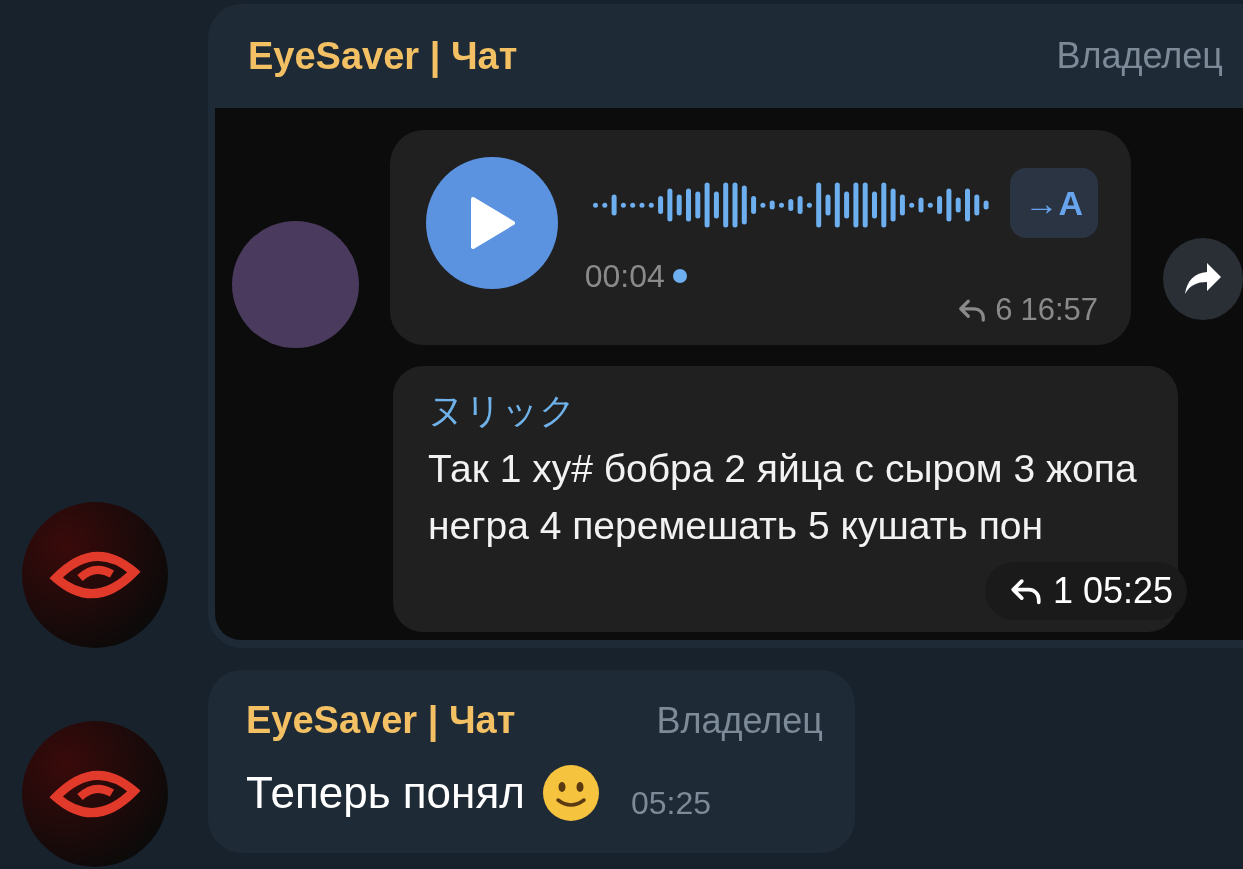  I want to click on sender-name: ヌリック, so click(502, 411).